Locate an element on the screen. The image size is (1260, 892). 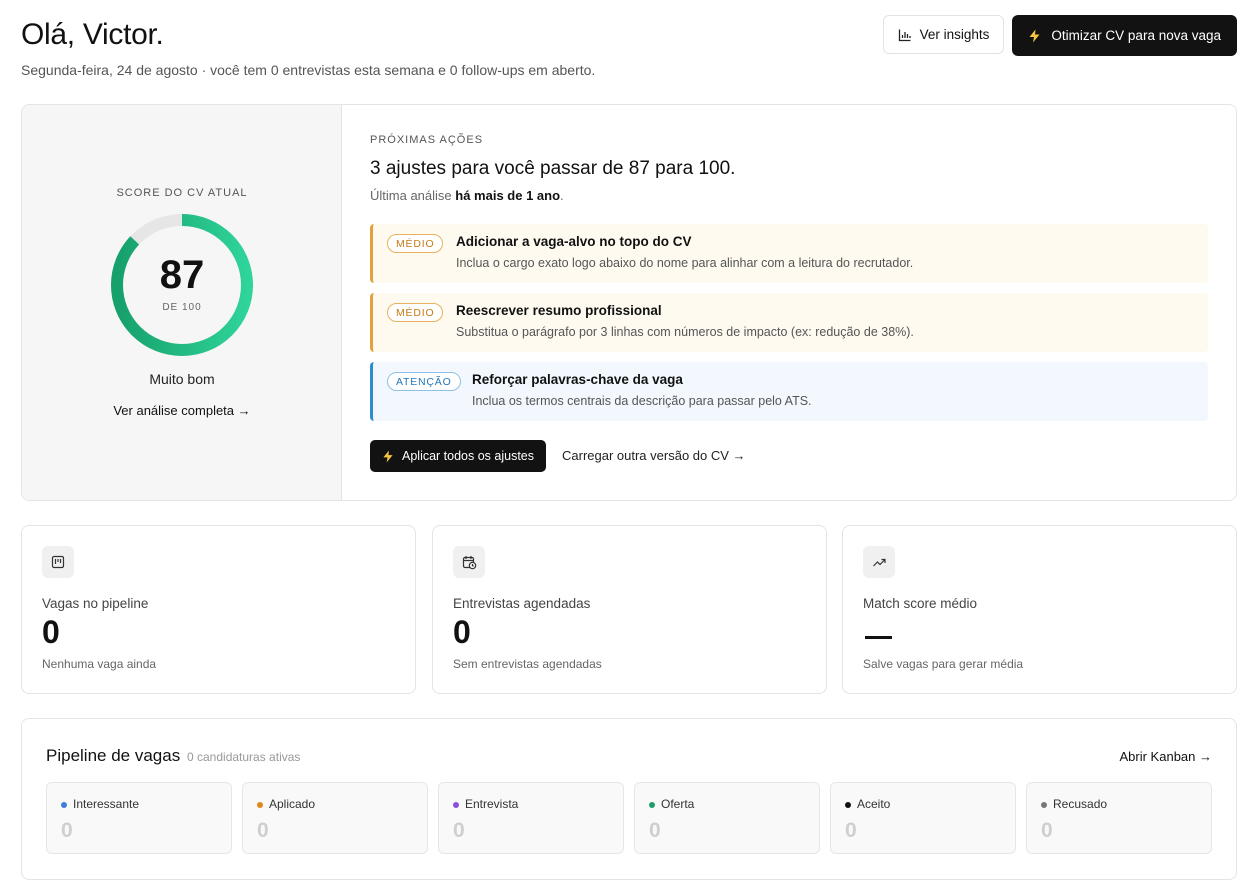
pipeline-stage: Aplicado 0 is located at coordinates (335, 818).